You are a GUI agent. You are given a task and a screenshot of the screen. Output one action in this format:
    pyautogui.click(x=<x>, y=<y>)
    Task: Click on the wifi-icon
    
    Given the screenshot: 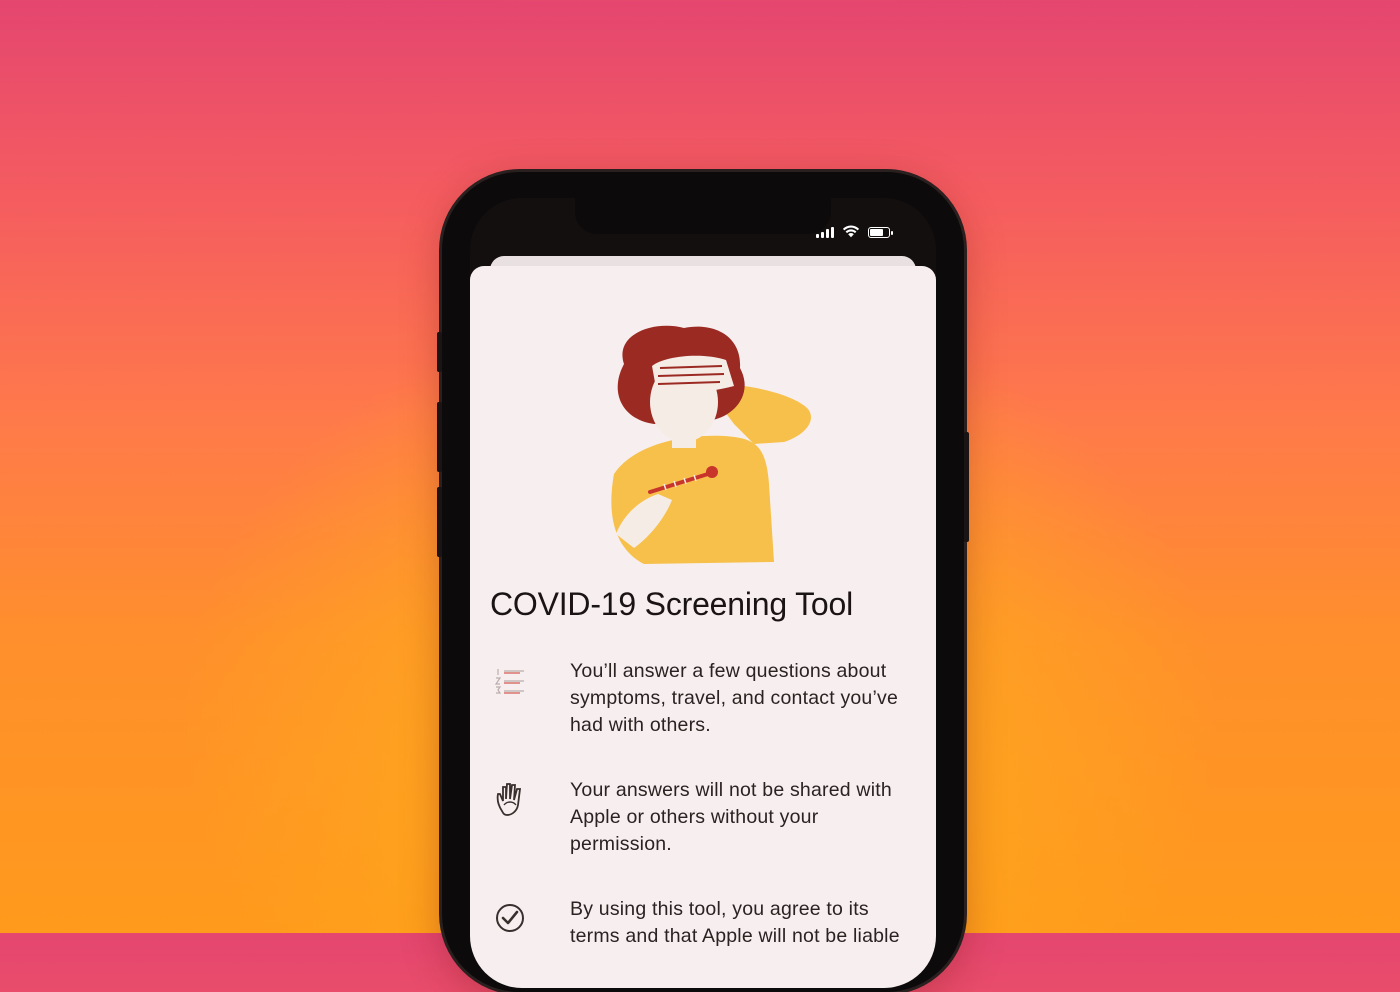 What is the action you would take?
    pyautogui.click(x=851, y=231)
    